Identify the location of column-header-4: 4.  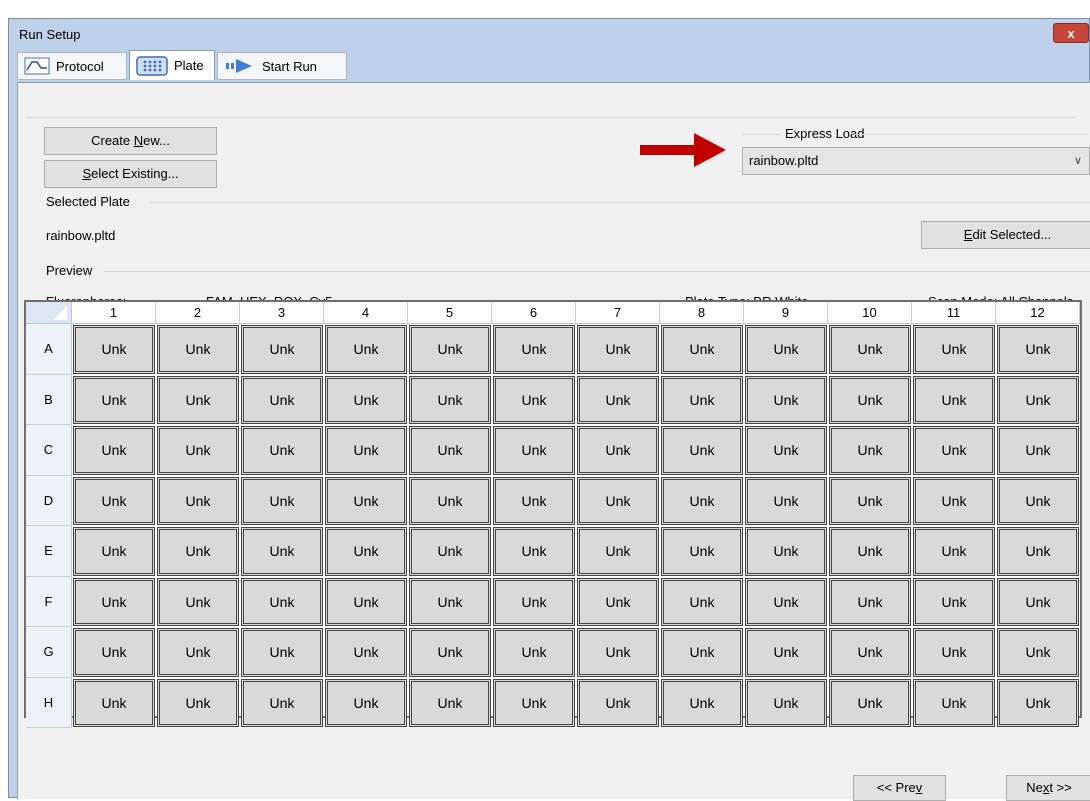
(366, 313).